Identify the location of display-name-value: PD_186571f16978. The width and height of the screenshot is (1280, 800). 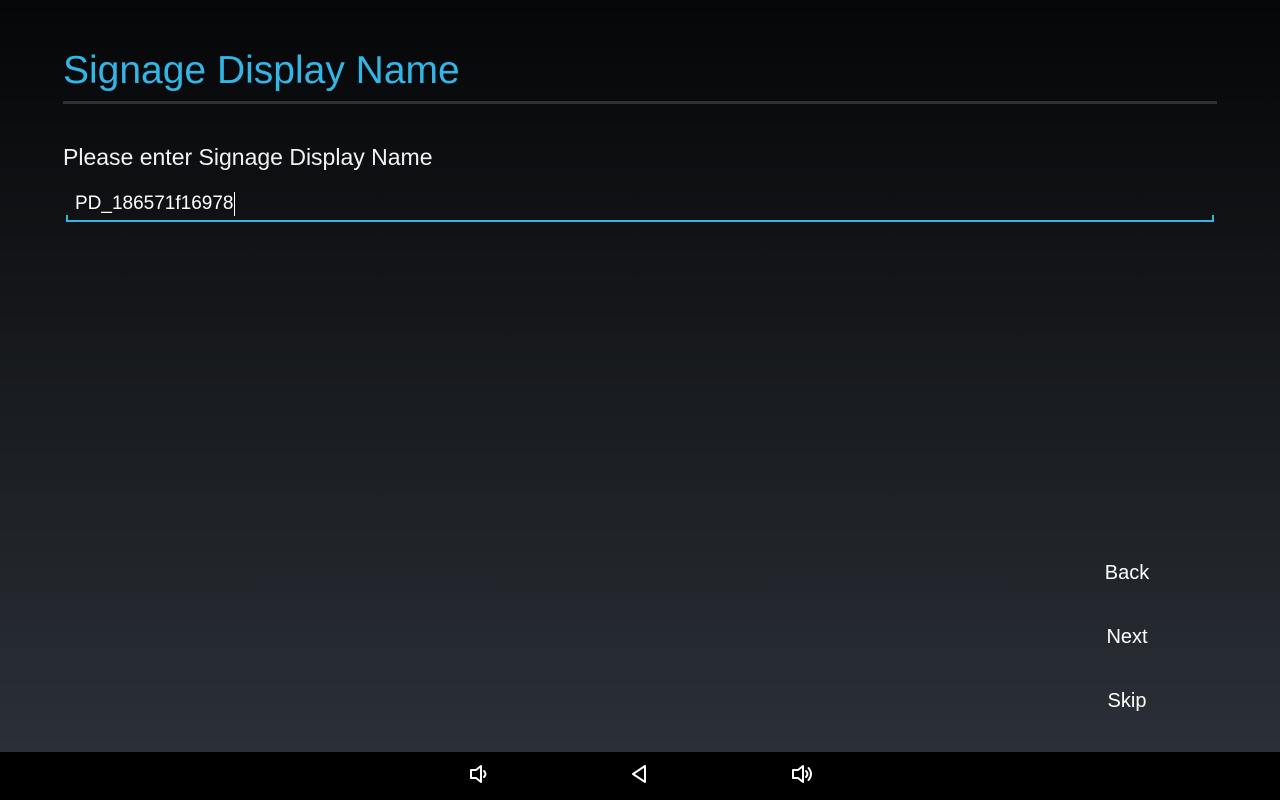
(154, 203).